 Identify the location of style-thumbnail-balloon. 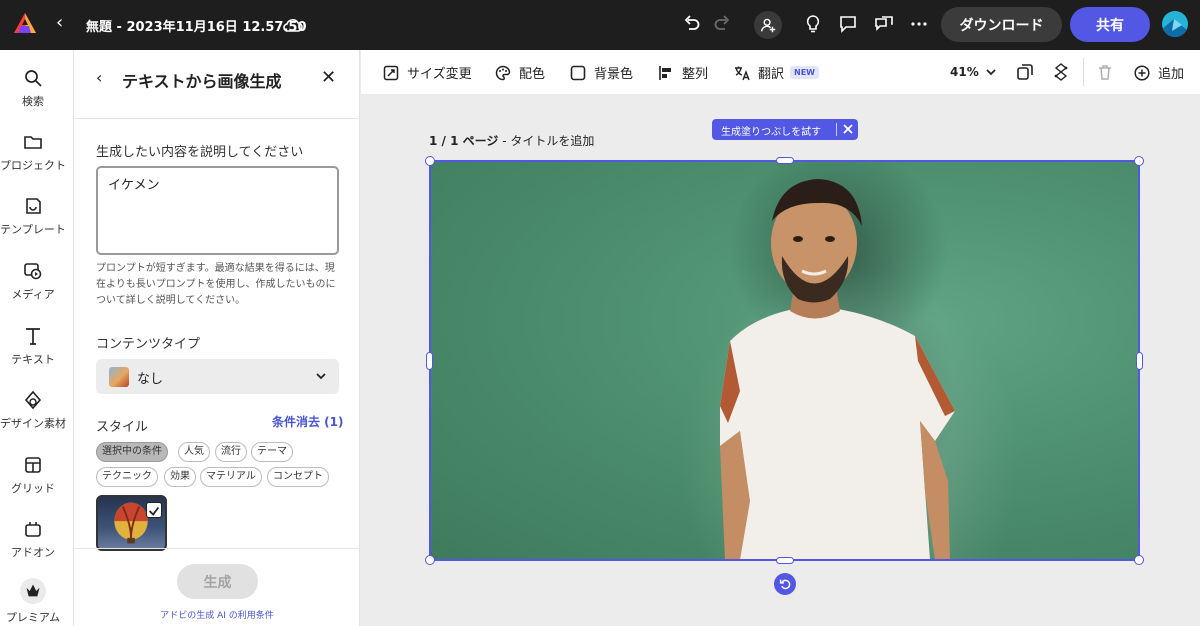
(131, 523).